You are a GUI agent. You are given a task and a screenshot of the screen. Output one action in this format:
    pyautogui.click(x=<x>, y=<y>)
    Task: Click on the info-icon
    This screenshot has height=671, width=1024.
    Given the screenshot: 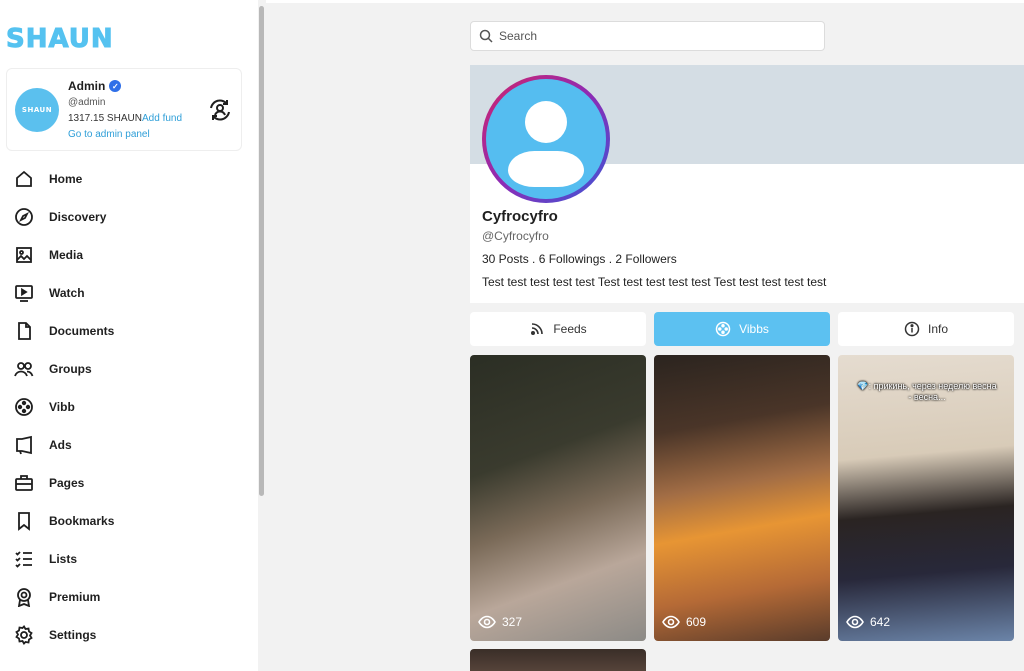 What is the action you would take?
    pyautogui.click(x=912, y=329)
    